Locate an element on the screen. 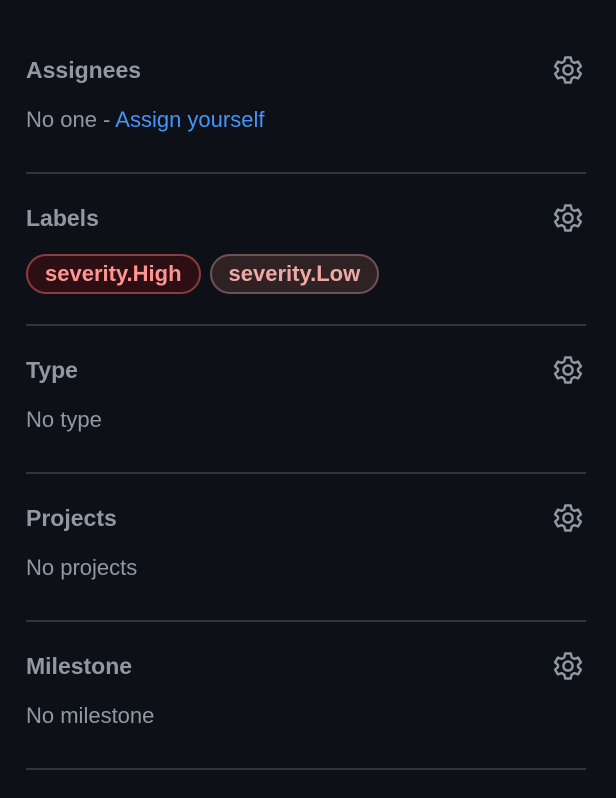 The image size is (616, 798). assignees-value: No one - Assign yourself is located at coordinates (145, 120).